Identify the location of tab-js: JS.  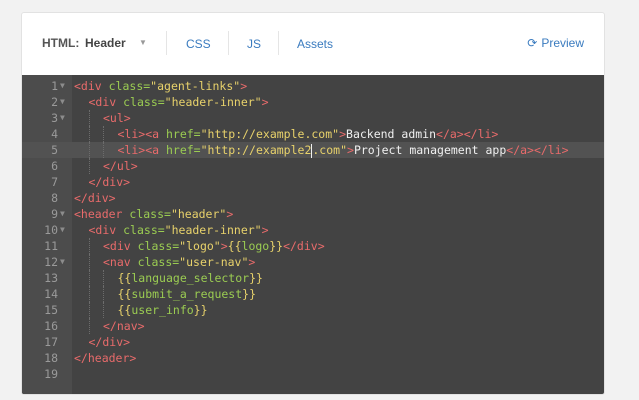
(254, 44).